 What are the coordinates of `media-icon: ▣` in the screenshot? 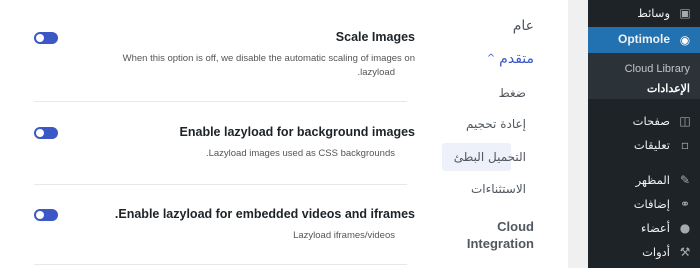 It's located at (685, 13).